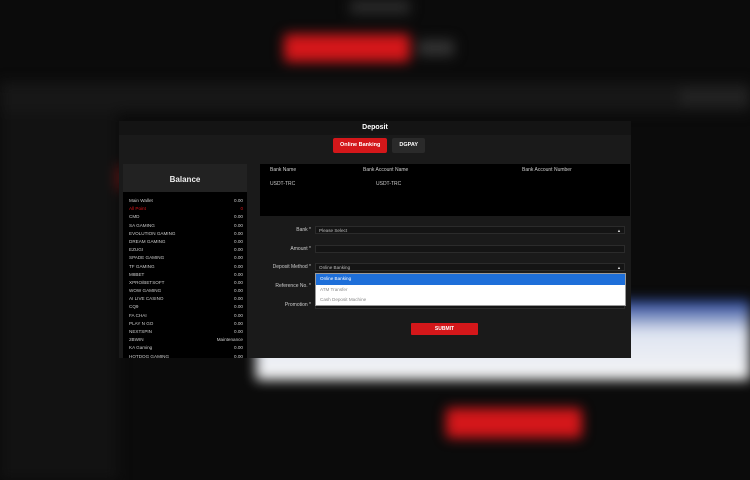  What do you see at coordinates (147, 241) in the screenshot?
I see `balance-row-name: DREAM GAMING` at bounding box center [147, 241].